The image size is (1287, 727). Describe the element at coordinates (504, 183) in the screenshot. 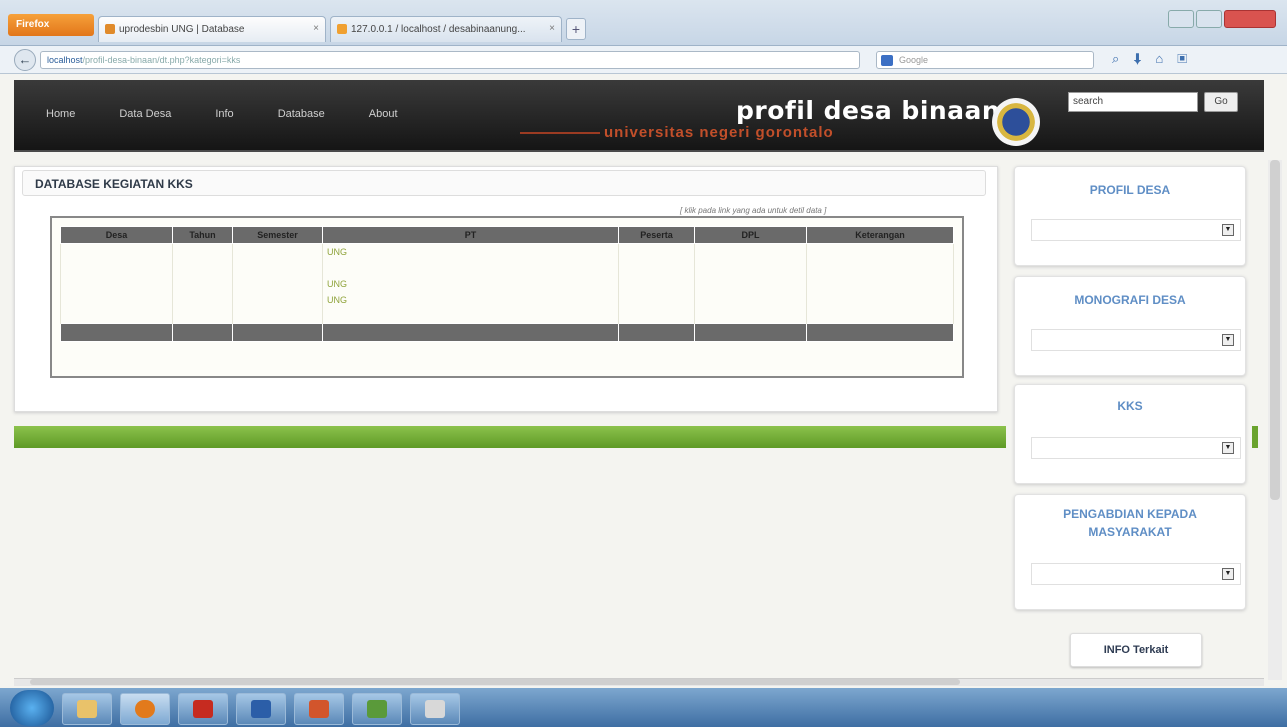

I see `page-title: DATABASE KEGIATAN KKS` at that location.